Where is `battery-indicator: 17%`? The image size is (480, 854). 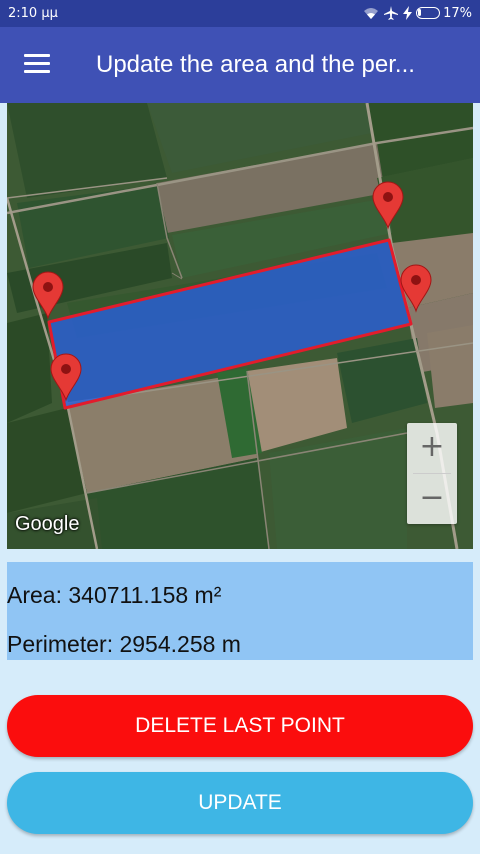 battery-indicator: 17% is located at coordinates (444, 13).